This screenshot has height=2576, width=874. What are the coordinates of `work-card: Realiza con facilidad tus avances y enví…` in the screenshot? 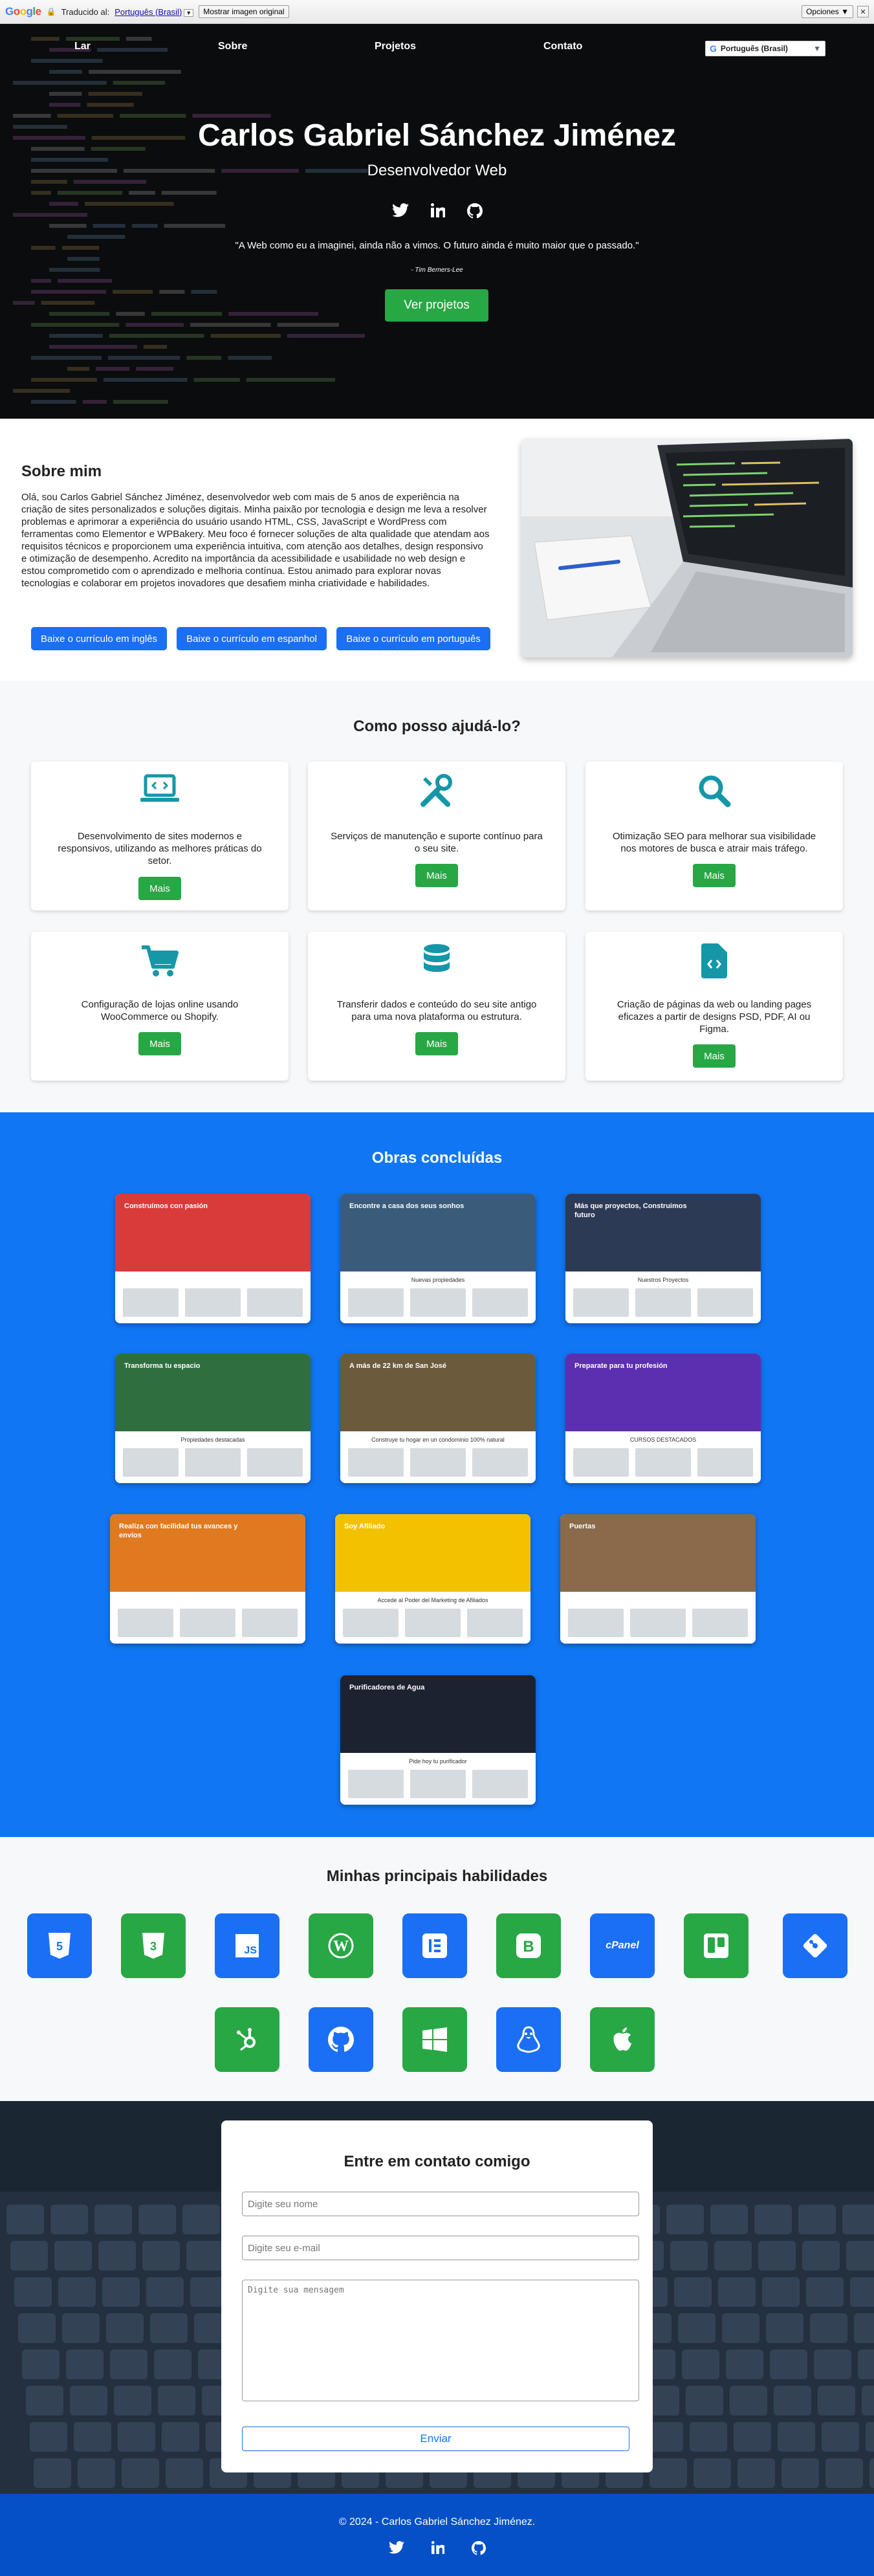 It's located at (208, 1579).